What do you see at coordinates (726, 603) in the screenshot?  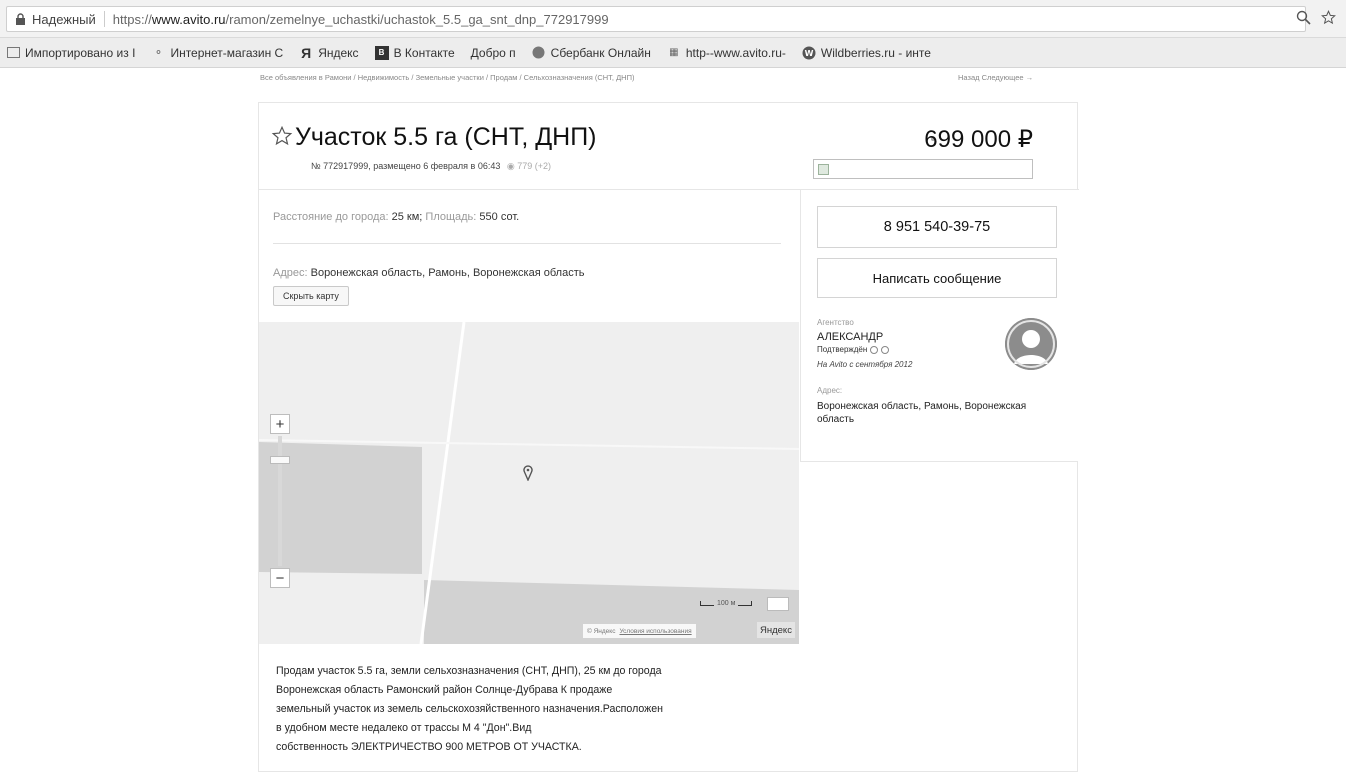 I see `map-scale: 100 м` at bounding box center [726, 603].